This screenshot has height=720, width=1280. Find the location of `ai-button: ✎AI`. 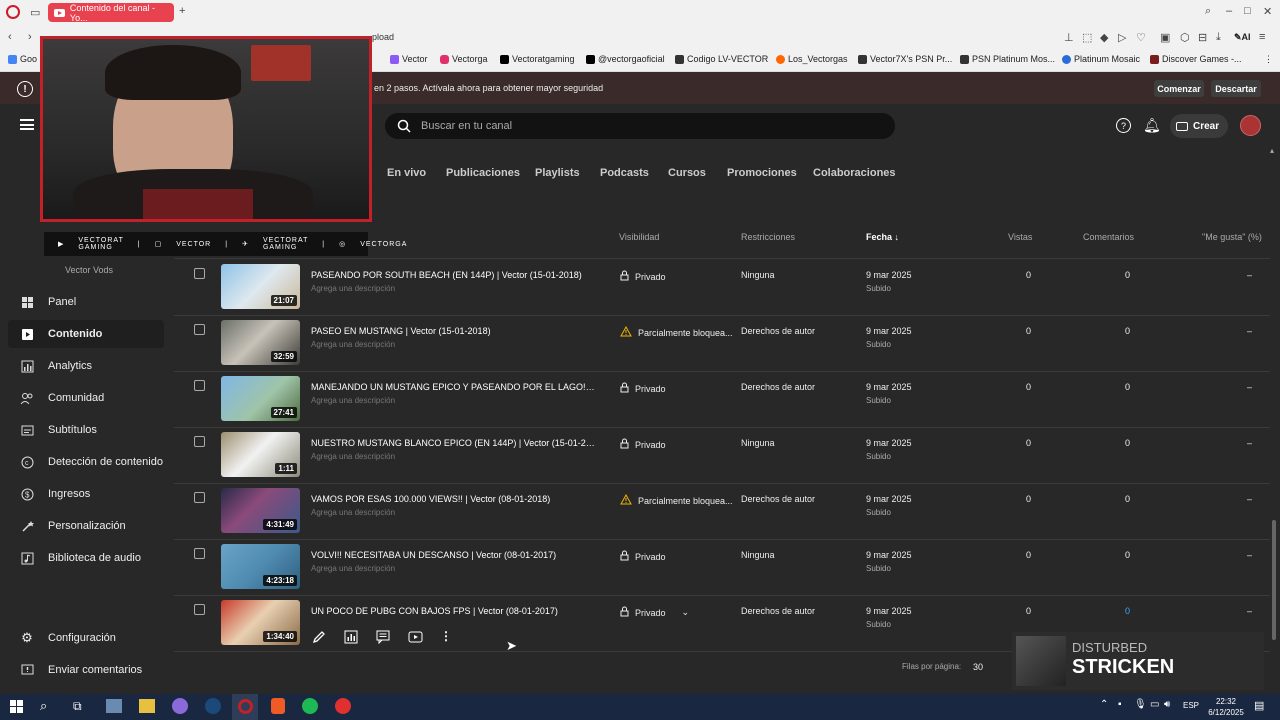

ai-button: ✎AI is located at coordinates (1242, 37).